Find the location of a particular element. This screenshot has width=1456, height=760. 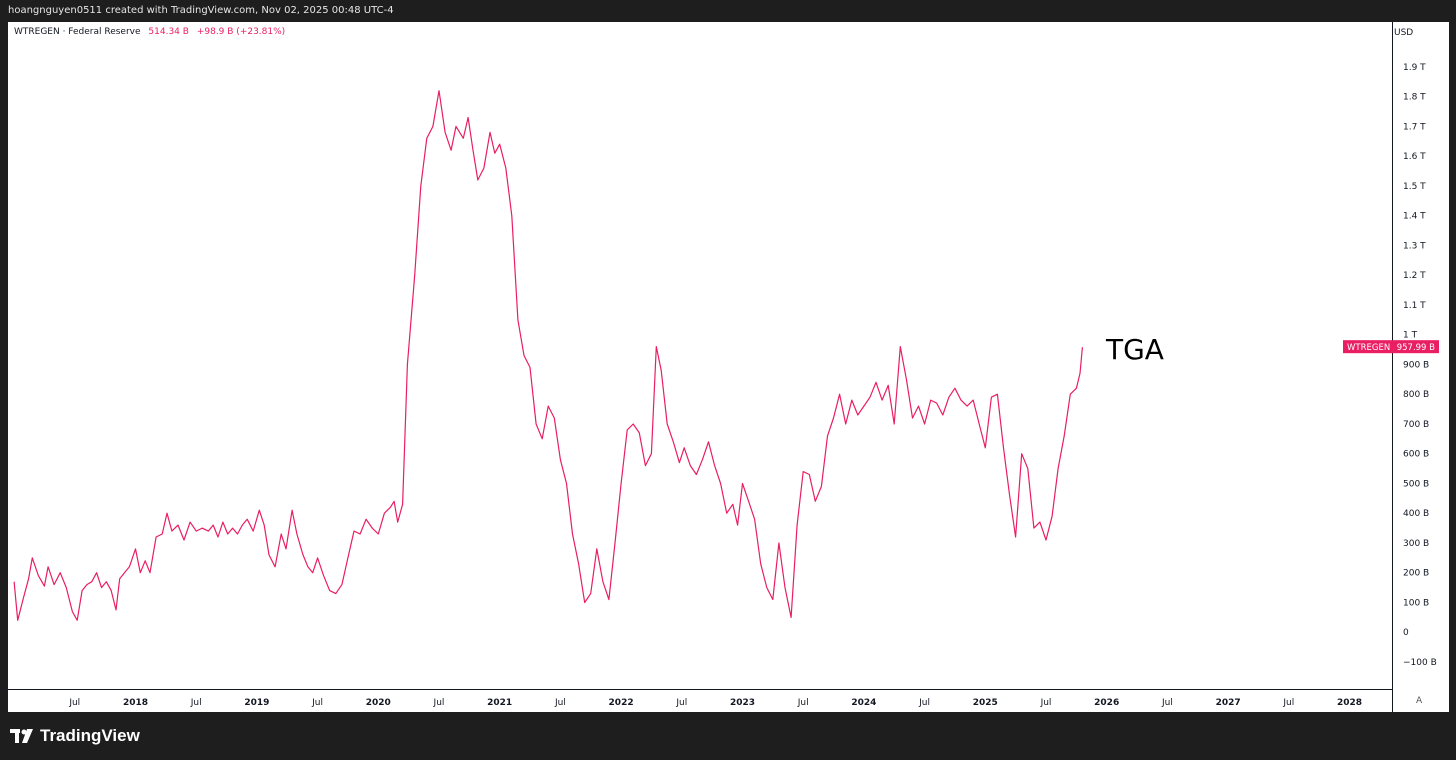

y-tick-label: 1 T is located at coordinates (1410, 336).